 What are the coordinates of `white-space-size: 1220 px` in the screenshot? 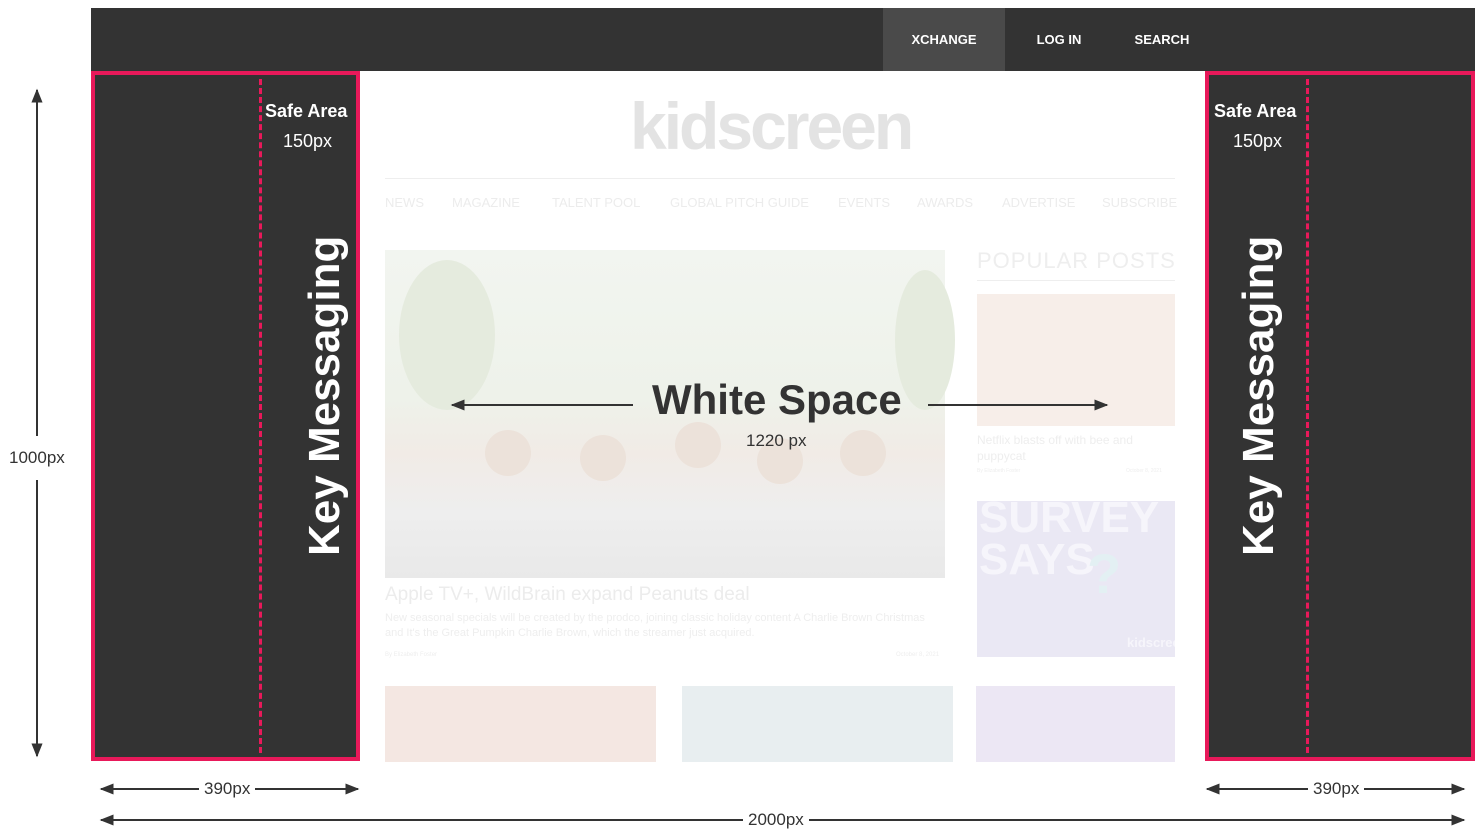 It's located at (776, 440).